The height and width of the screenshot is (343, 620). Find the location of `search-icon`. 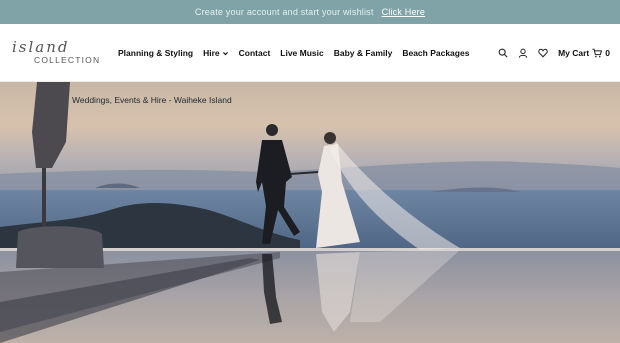

search-icon is located at coordinates (503, 53).